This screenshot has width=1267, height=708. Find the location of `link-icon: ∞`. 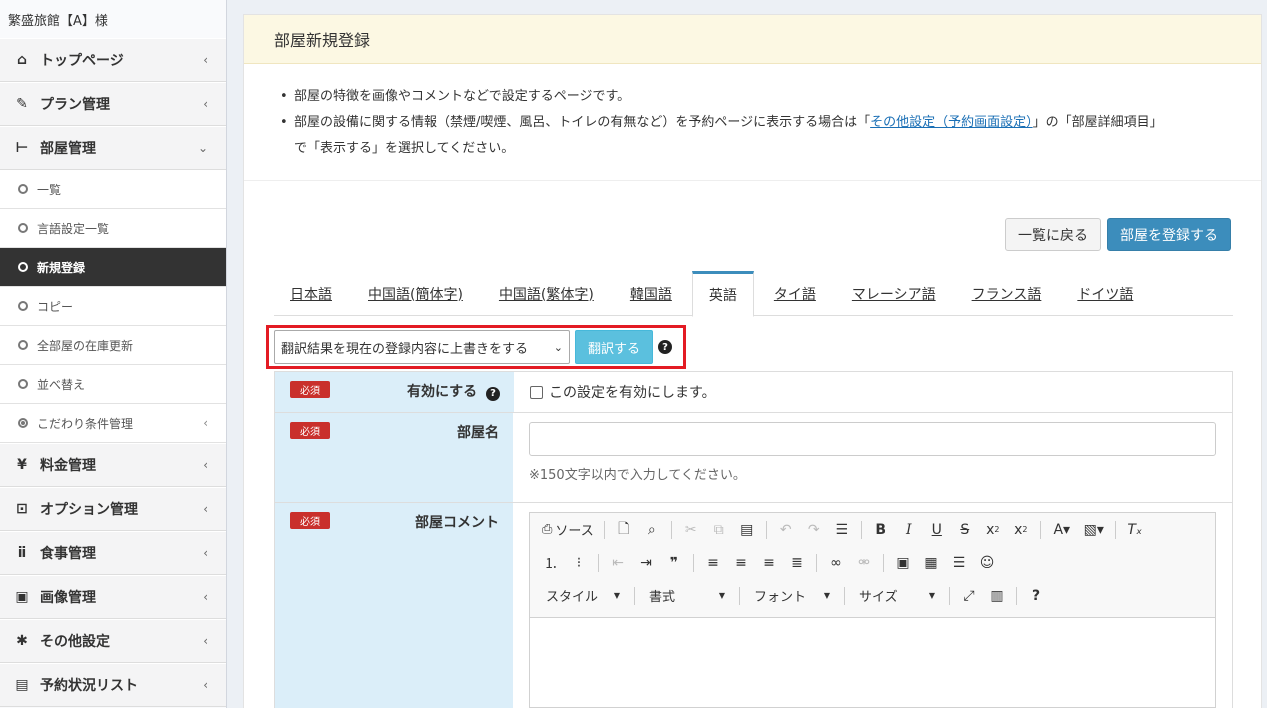

link-icon: ∞ is located at coordinates (836, 563).